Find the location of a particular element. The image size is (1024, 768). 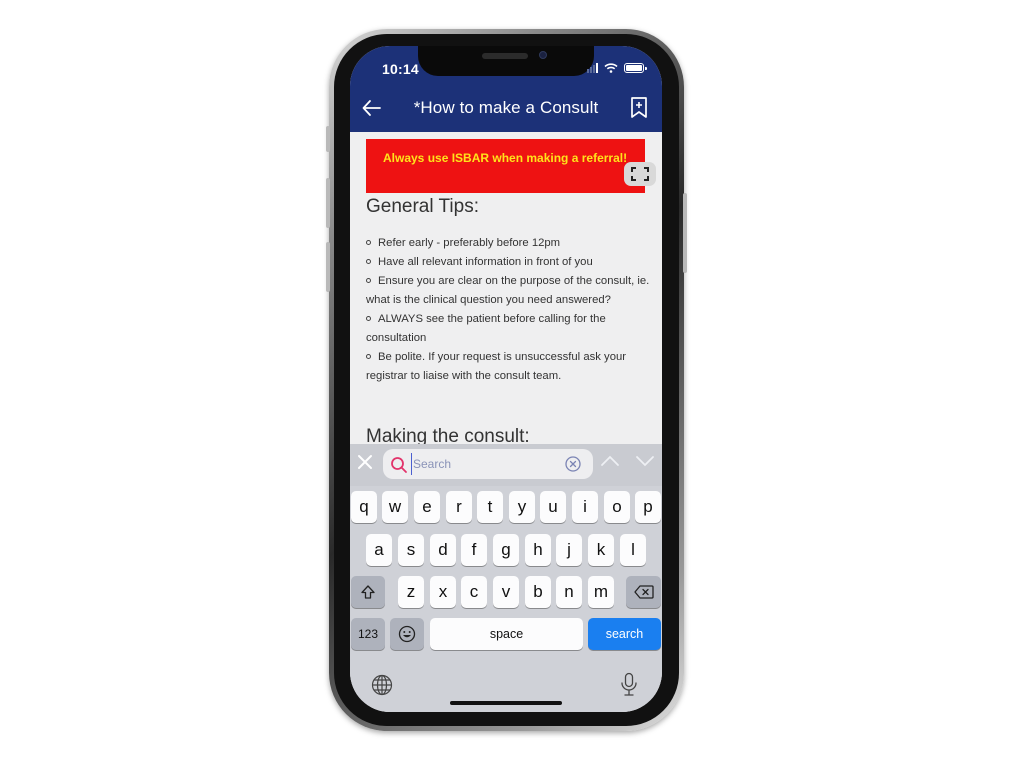

front-camera is located at coordinates (543, 55).